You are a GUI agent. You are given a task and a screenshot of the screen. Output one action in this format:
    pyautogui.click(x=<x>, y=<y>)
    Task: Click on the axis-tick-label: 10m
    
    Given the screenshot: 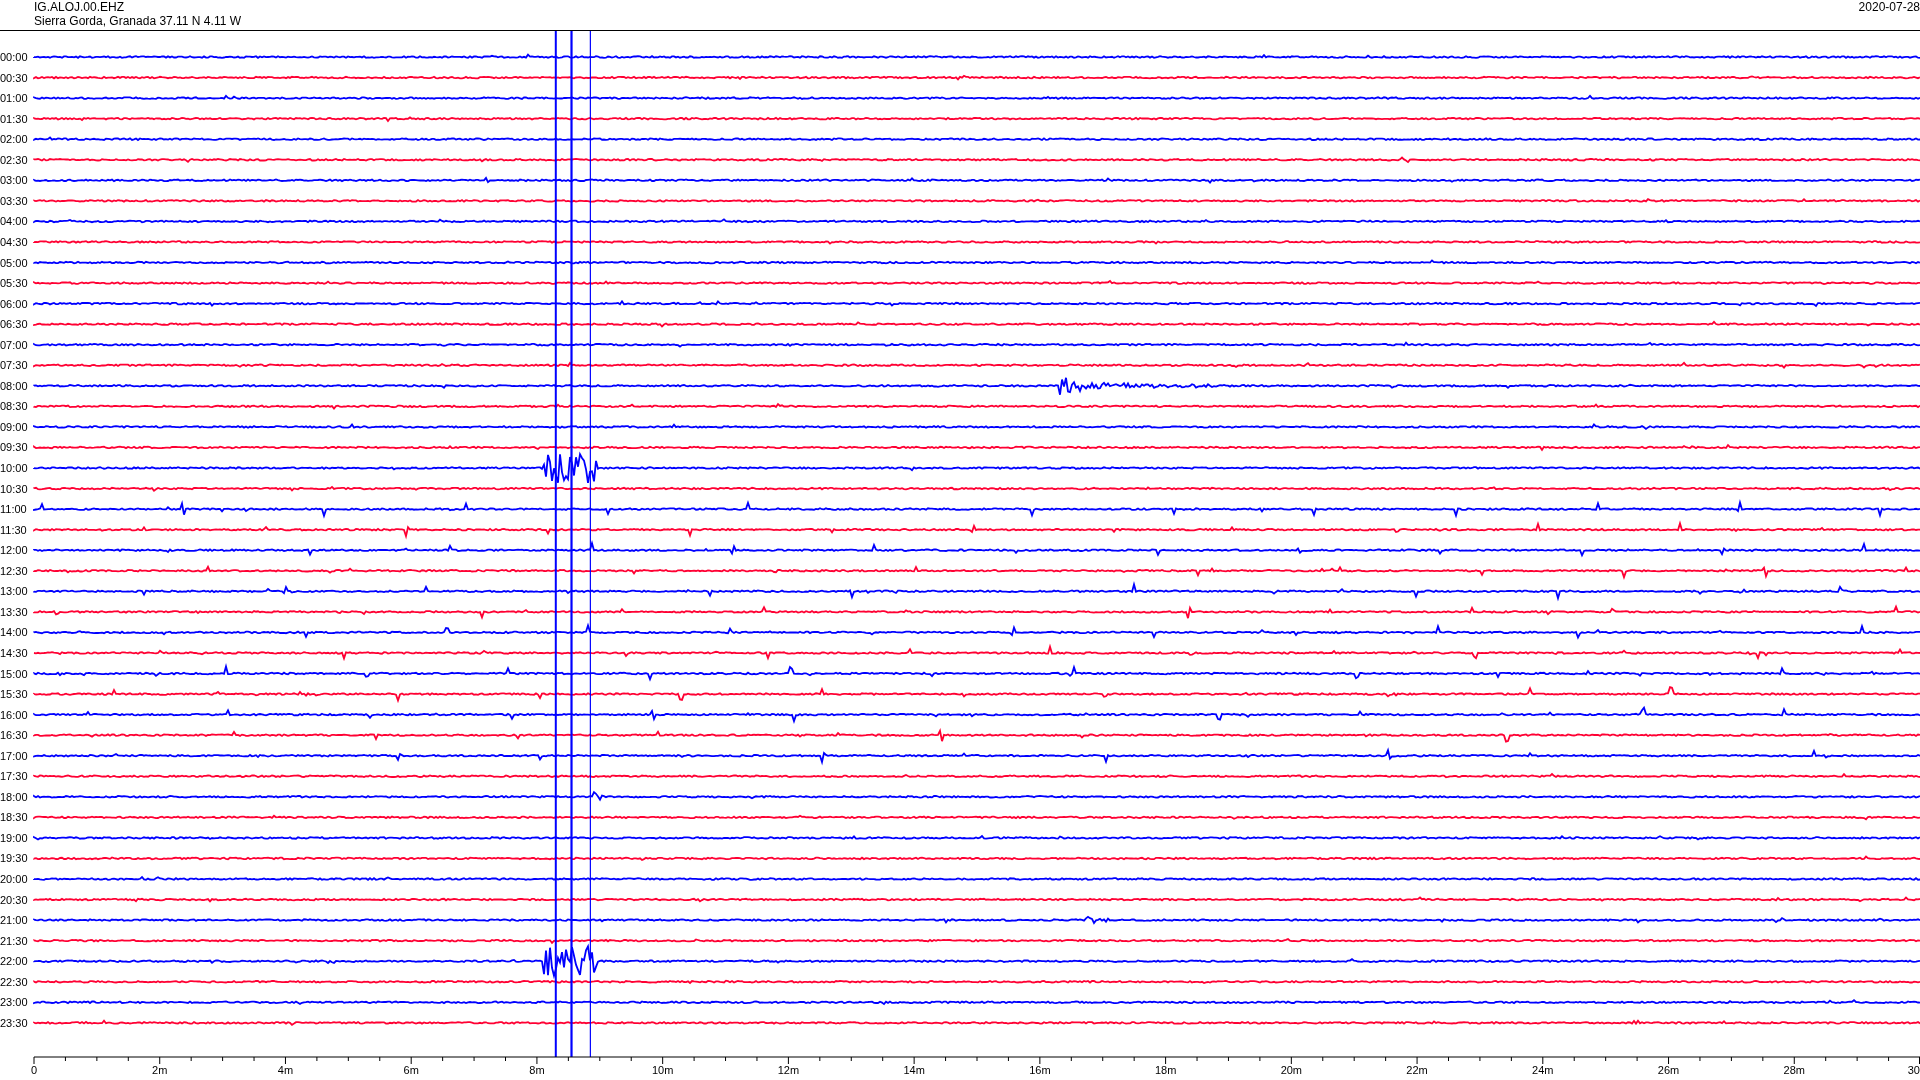 What is the action you would take?
    pyautogui.click(x=662, y=1070)
    